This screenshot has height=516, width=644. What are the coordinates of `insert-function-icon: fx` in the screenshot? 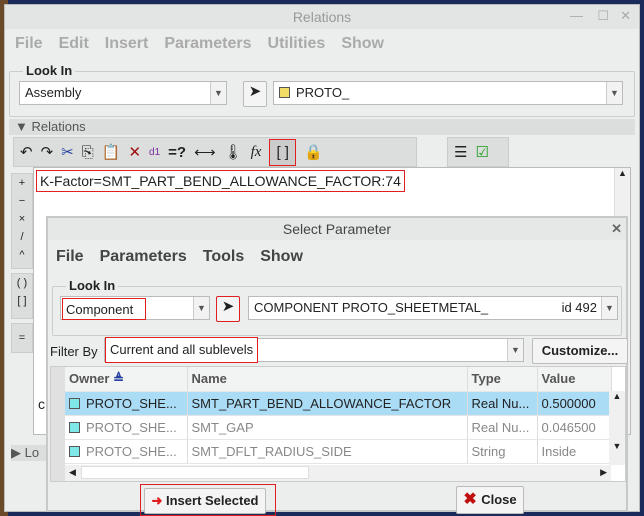 It's located at (256, 152).